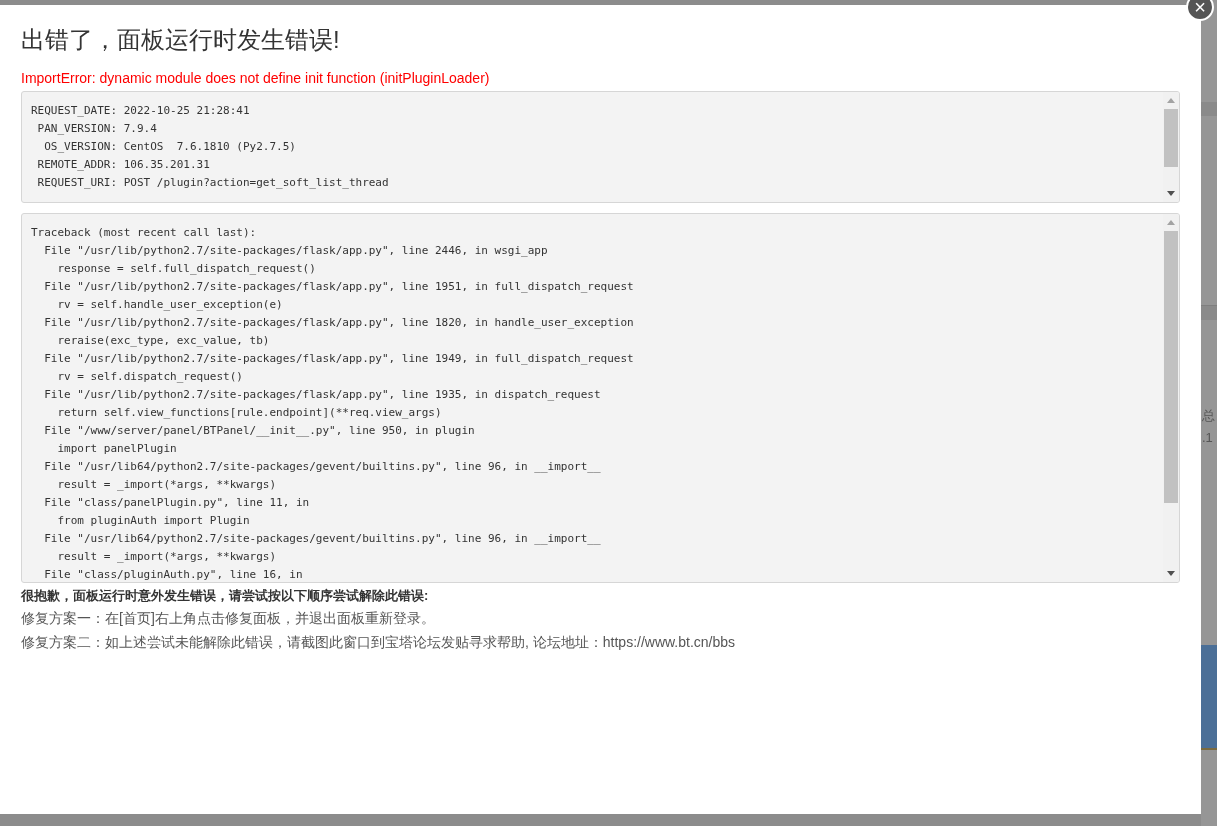 The width and height of the screenshot is (1217, 826). What do you see at coordinates (116, 449) in the screenshot?
I see `code-line: import panelPlugin` at bounding box center [116, 449].